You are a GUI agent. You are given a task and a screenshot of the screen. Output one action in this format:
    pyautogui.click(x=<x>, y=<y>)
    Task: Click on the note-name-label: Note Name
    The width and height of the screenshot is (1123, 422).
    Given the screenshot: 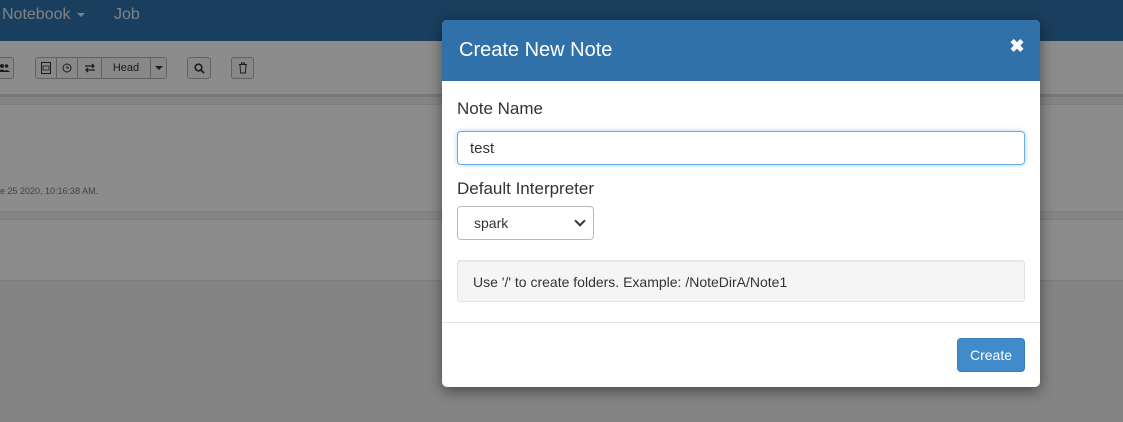 What is the action you would take?
    pyautogui.click(x=500, y=108)
    